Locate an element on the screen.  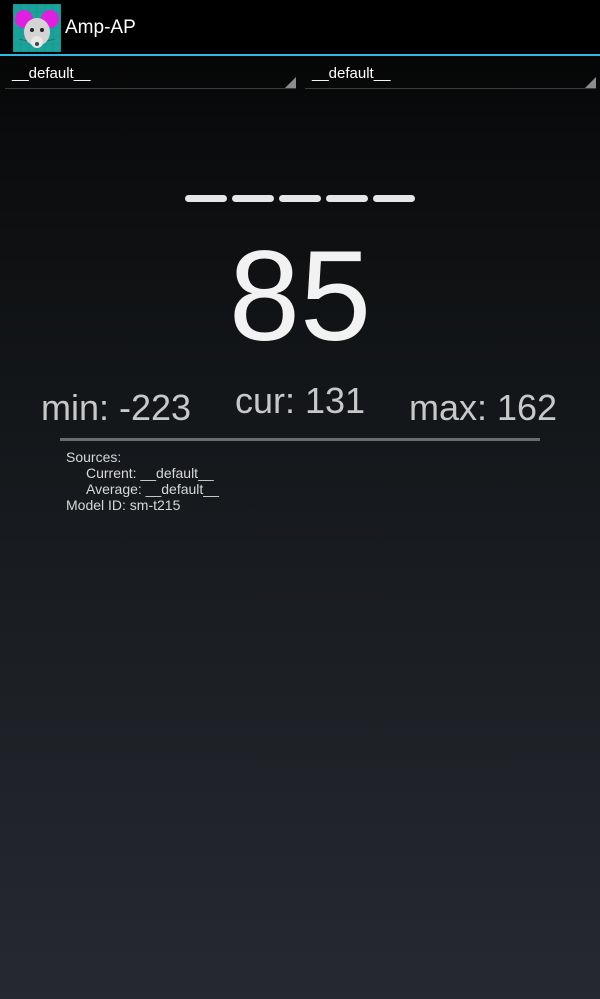
average-source-info: Average: __default__ is located at coordinates (152, 489).